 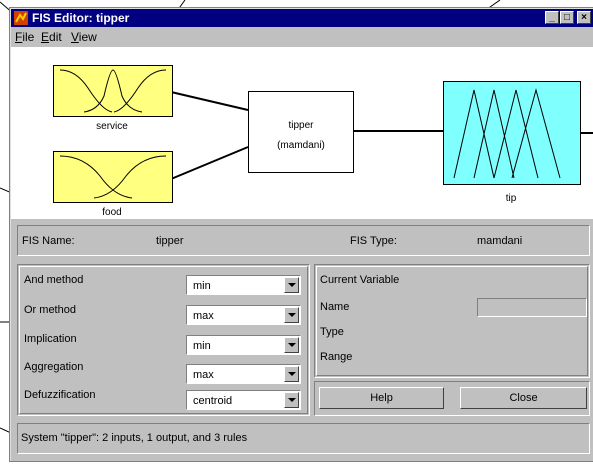 What do you see at coordinates (373, 241) in the screenshot?
I see `fis-type-label: FIS Type:` at bounding box center [373, 241].